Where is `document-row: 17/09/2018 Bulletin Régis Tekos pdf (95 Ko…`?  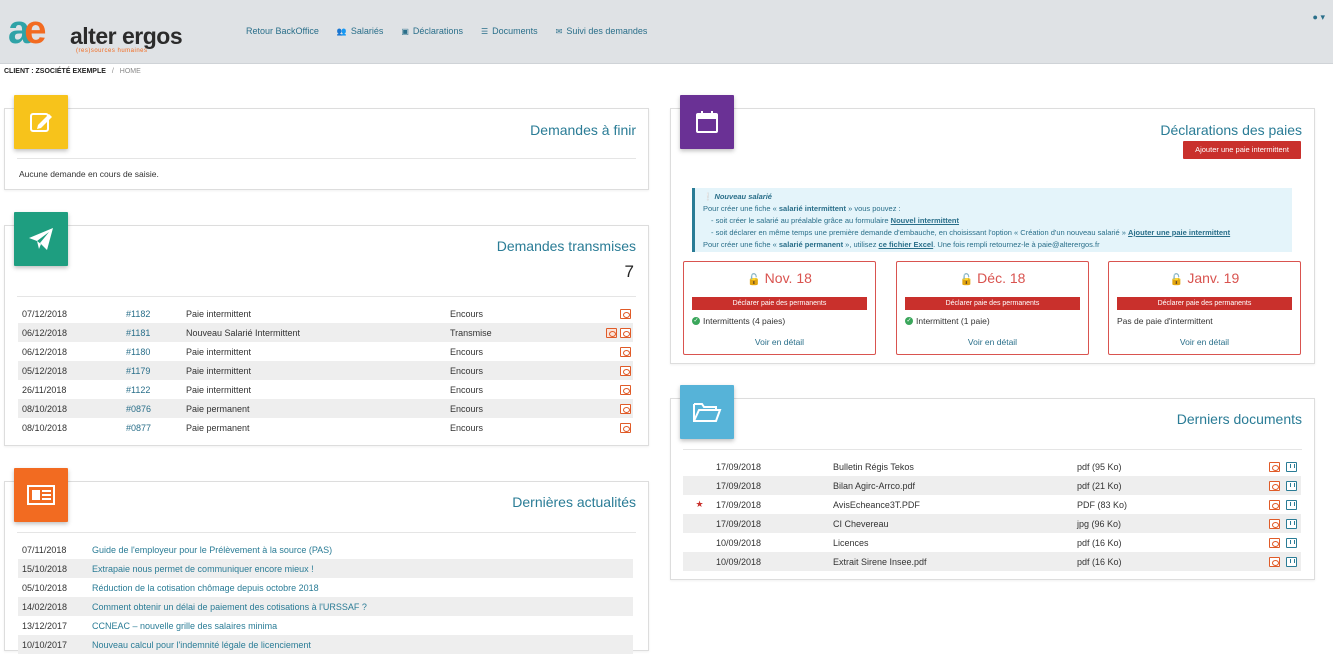
document-row: 17/09/2018 Bulletin Régis Tekos pdf (95 Ko… is located at coordinates (992, 466).